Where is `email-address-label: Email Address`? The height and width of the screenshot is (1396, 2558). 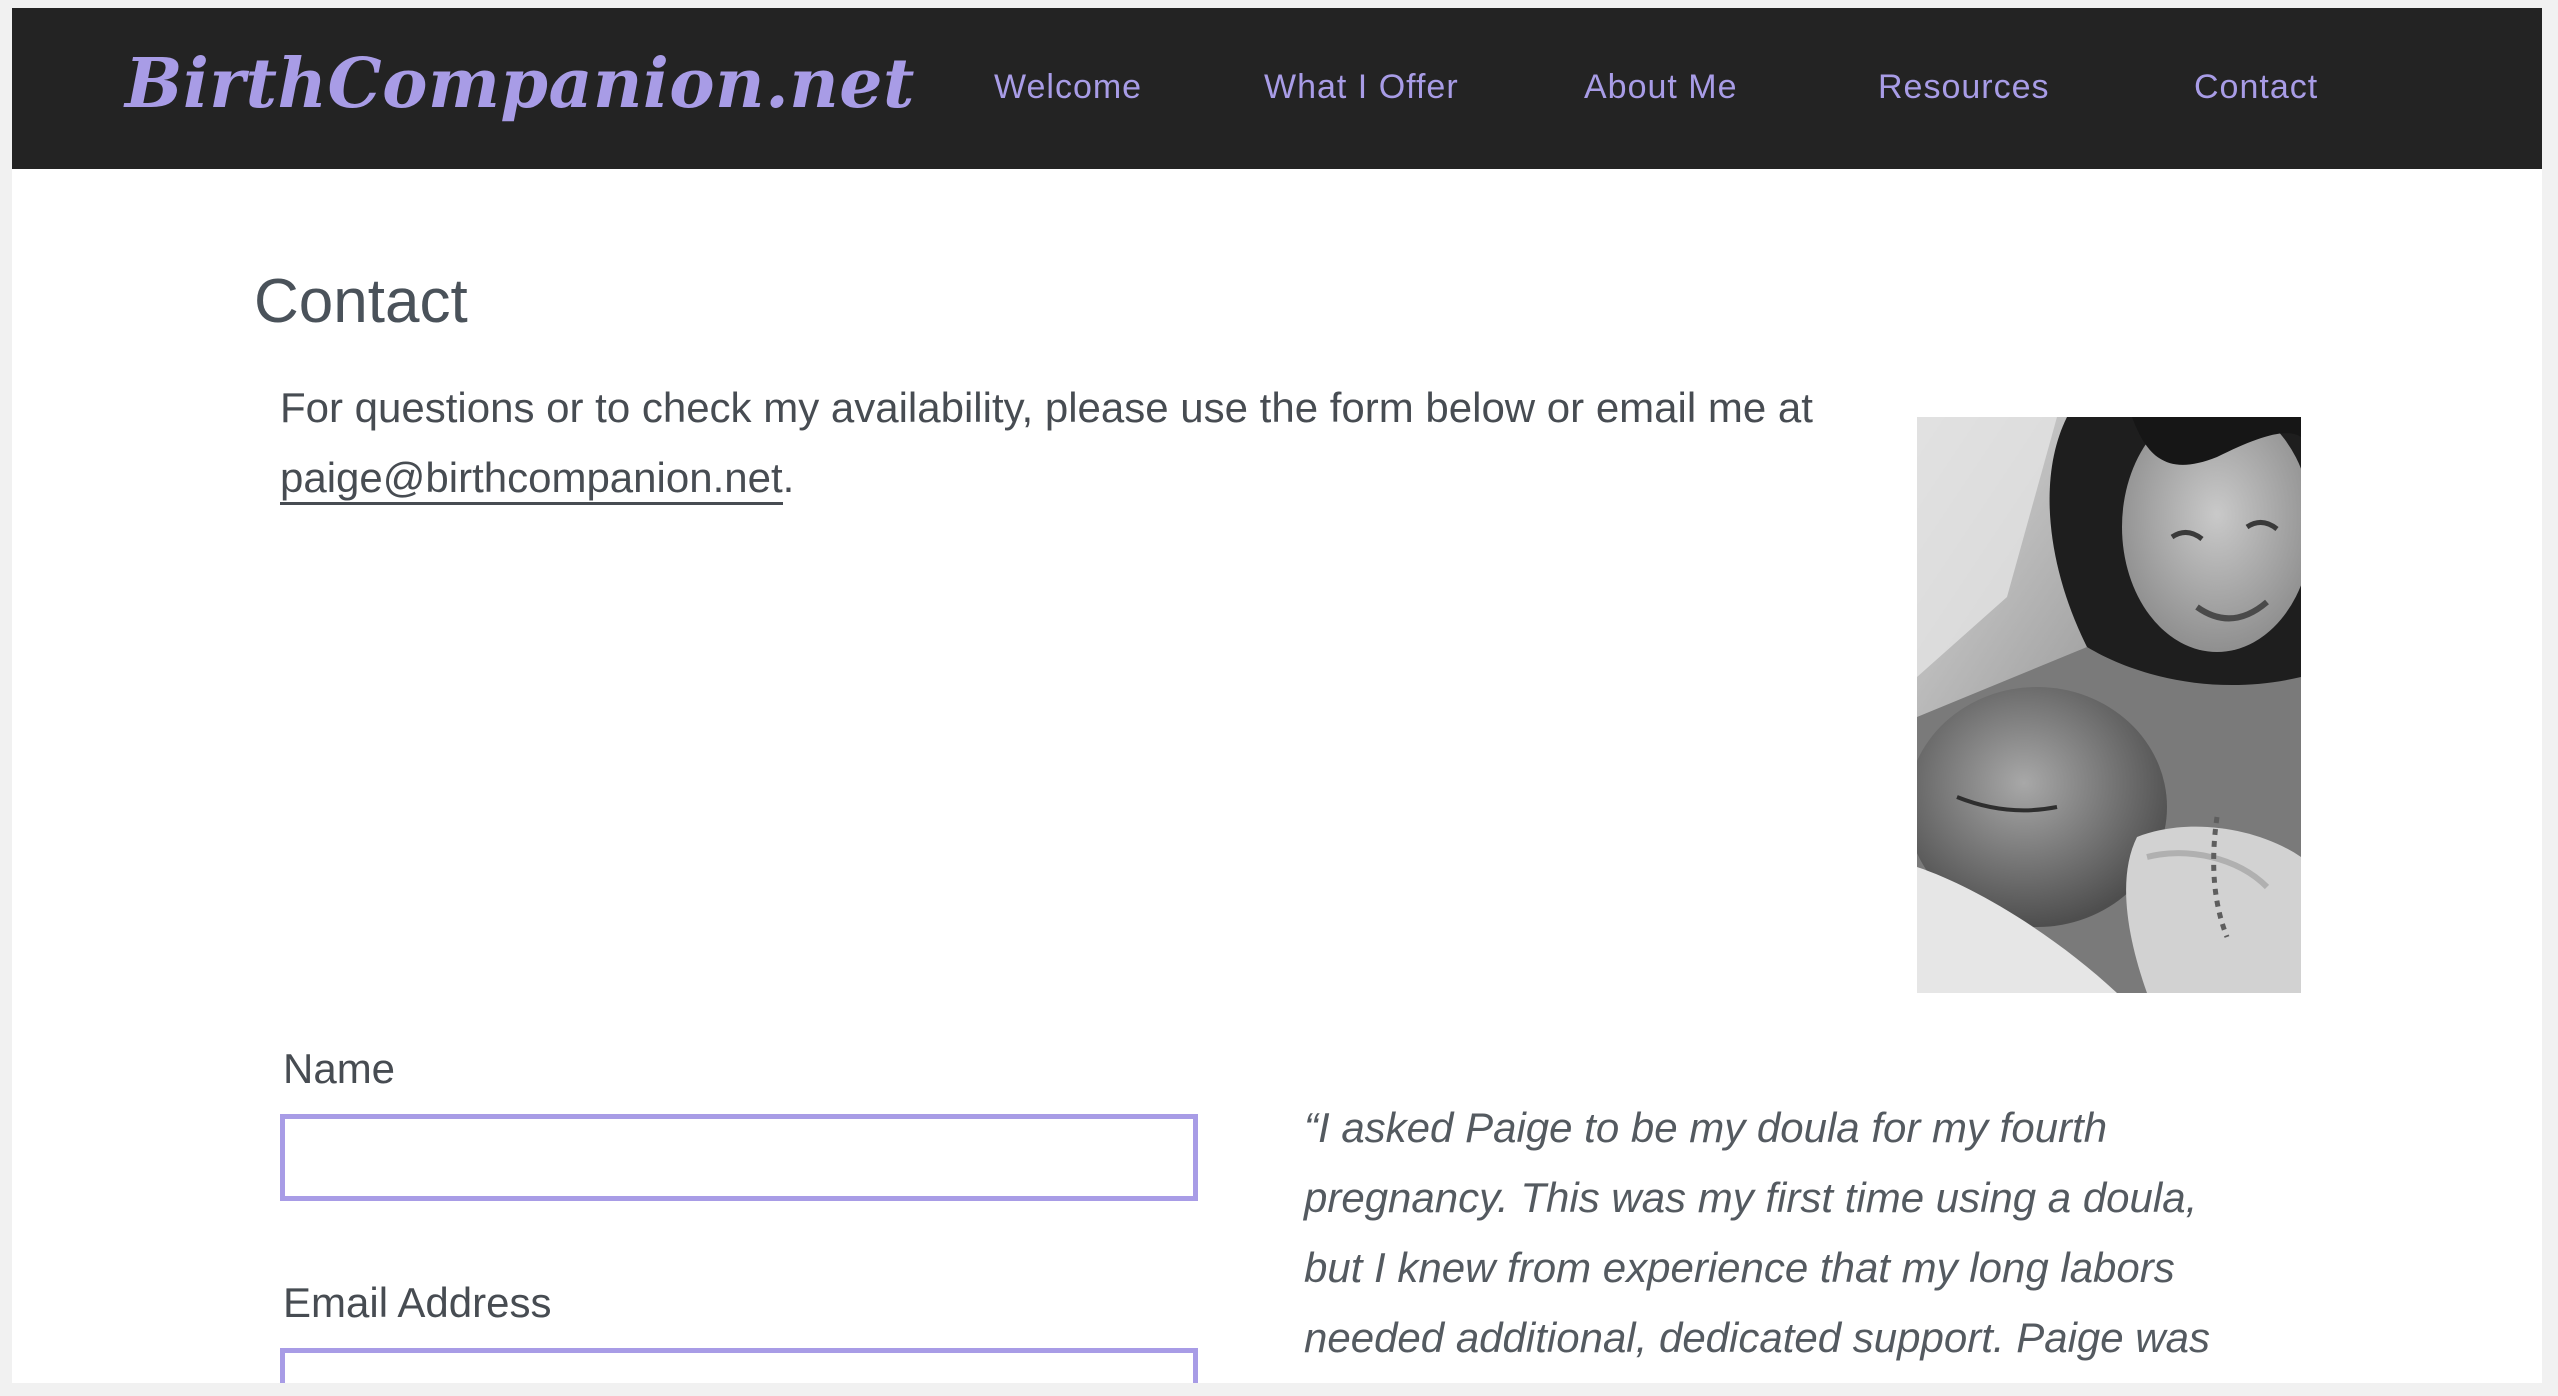
email-address-label: Email Address is located at coordinates (417, 1302).